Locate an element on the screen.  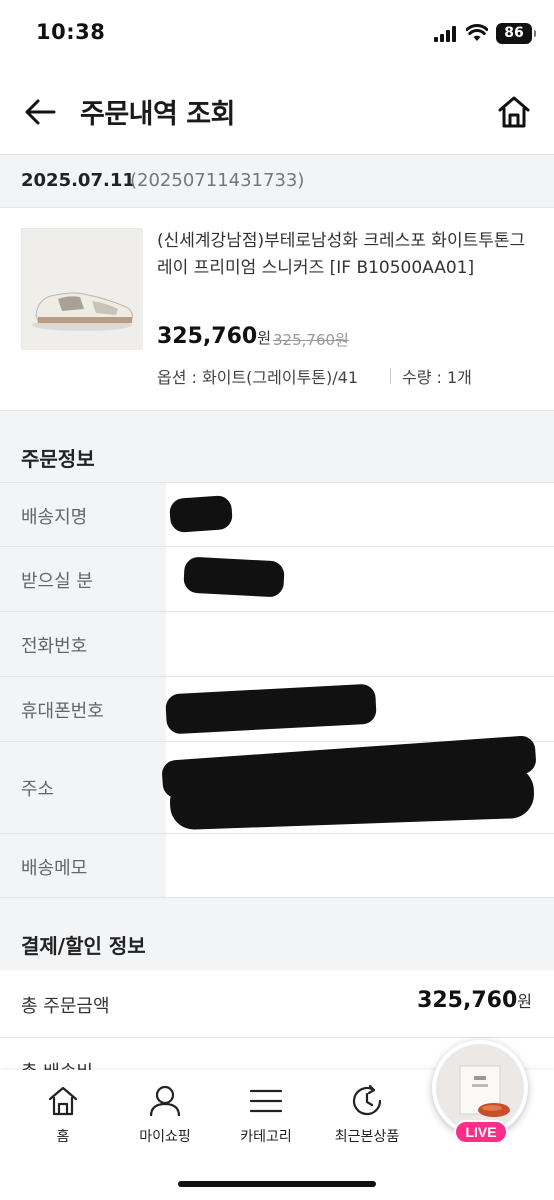
info-row-address: 주소 is located at coordinates (277, 784).